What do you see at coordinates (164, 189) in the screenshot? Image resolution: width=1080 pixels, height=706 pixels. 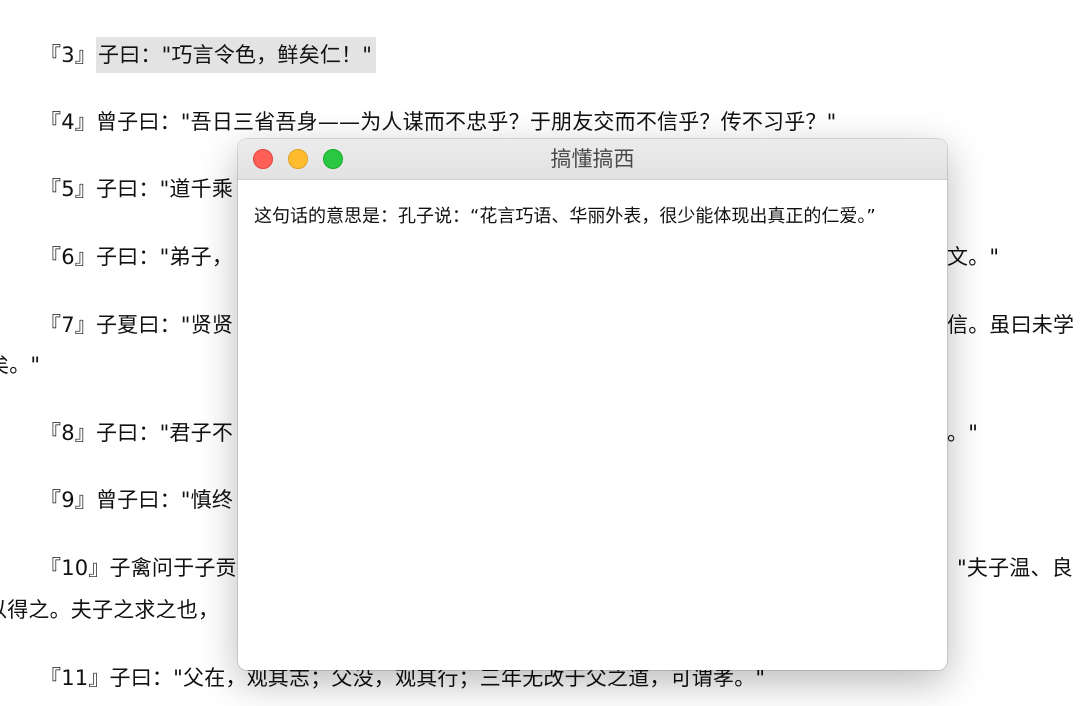 I see `entry-text: 子曰："道千乘` at bounding box center [164, 189].